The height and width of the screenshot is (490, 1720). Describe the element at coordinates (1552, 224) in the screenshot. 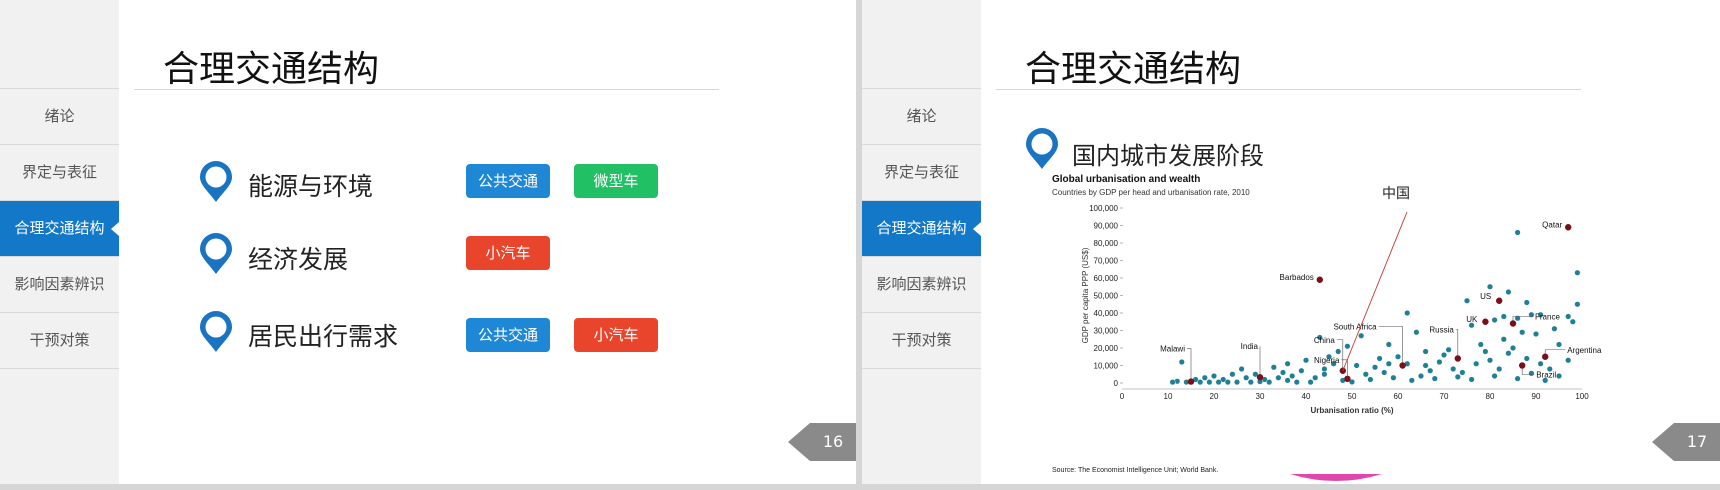

I see `highlight-label: Qatar` at that location.